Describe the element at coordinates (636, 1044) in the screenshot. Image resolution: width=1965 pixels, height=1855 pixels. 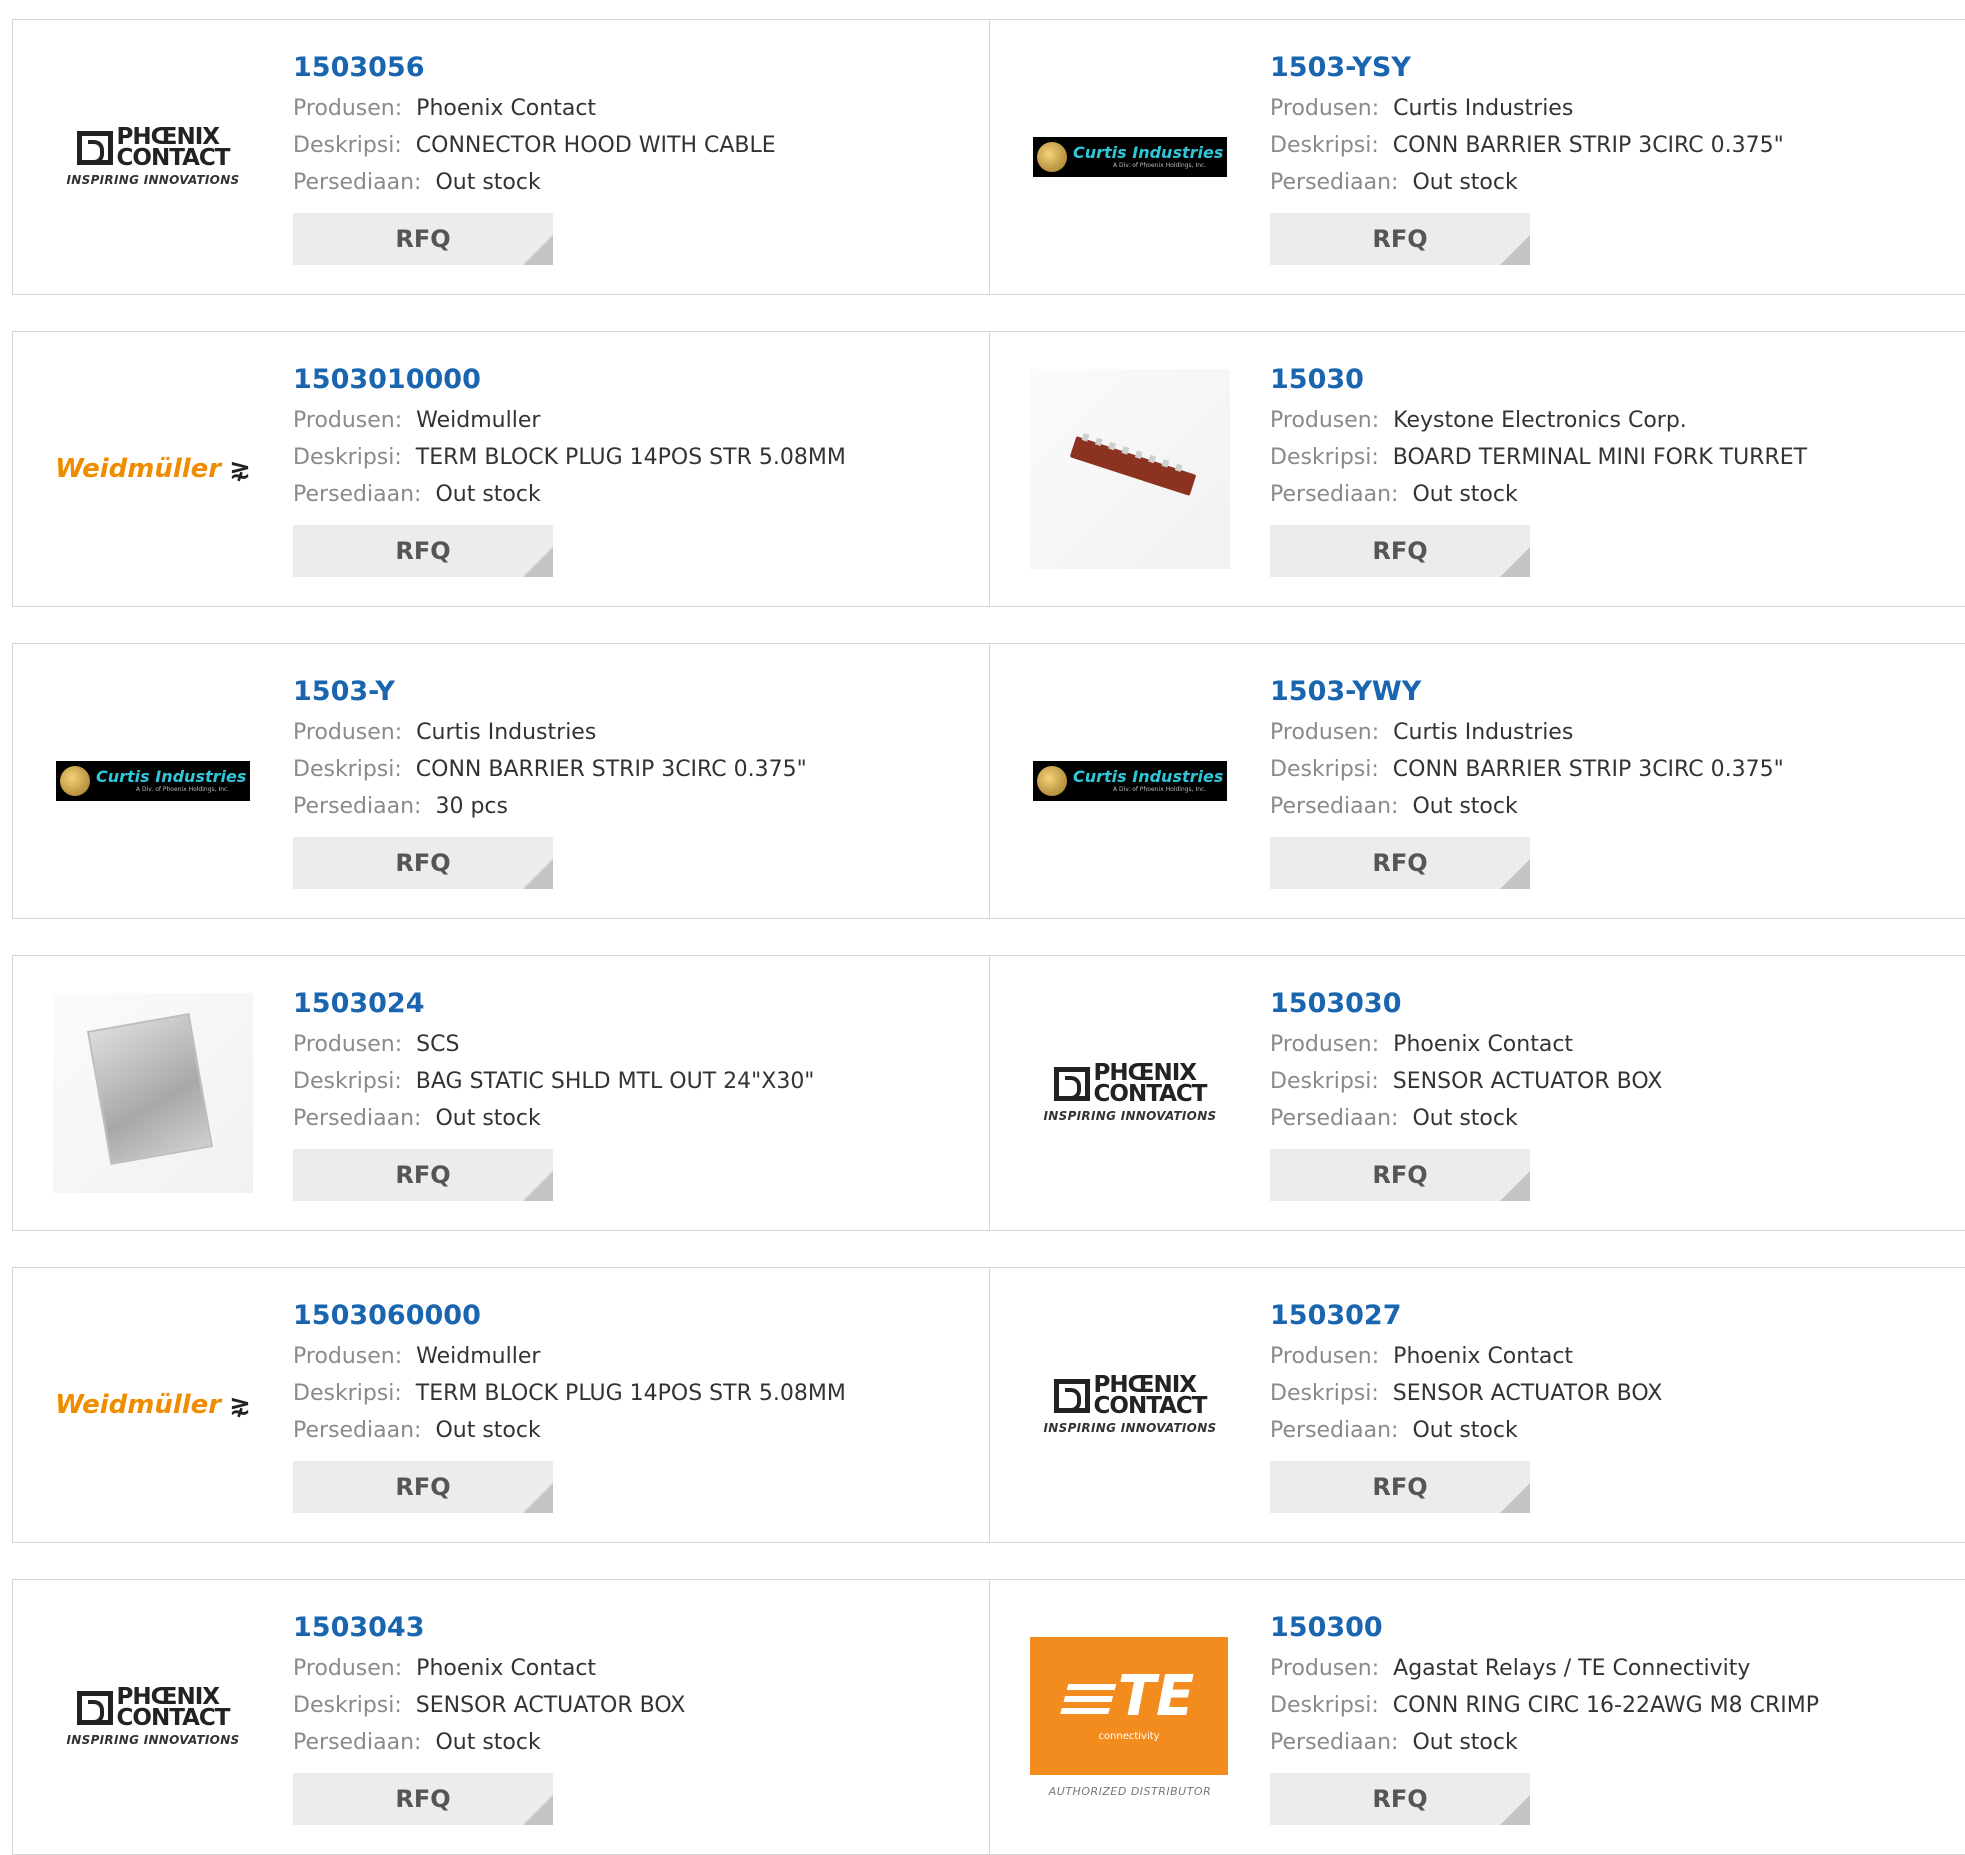
I see `manufacturer-line: Produsen: SCS` at that location.